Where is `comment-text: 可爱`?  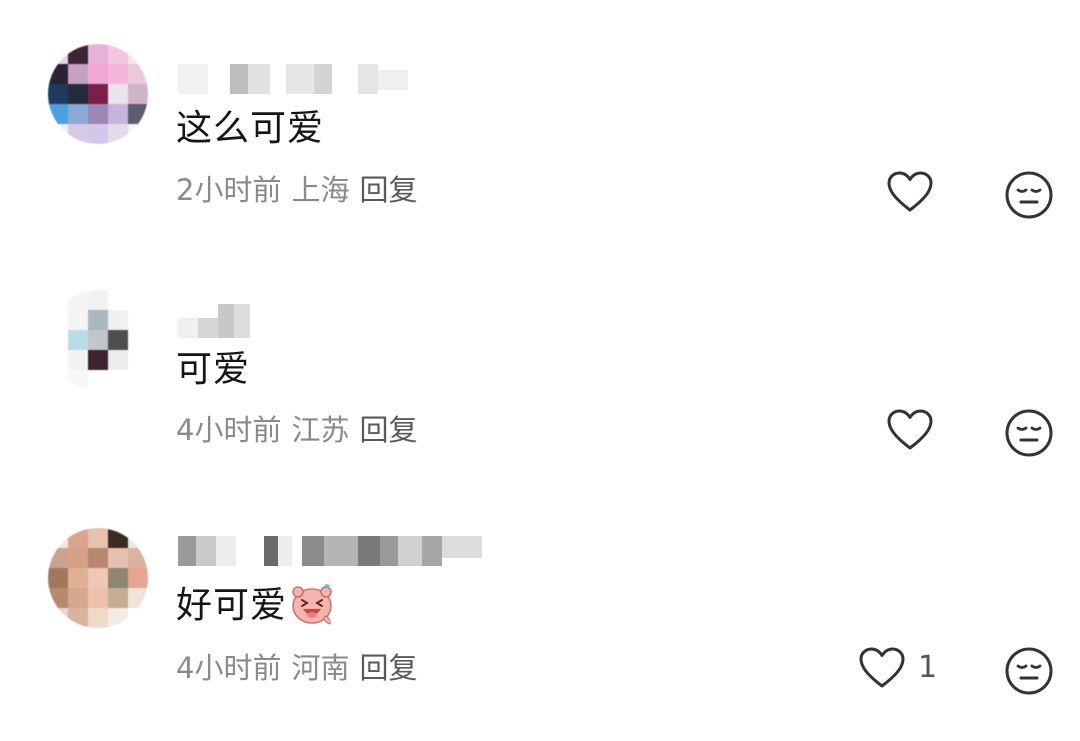
comment-text: 可爱 is located at coordinates (213, 369).